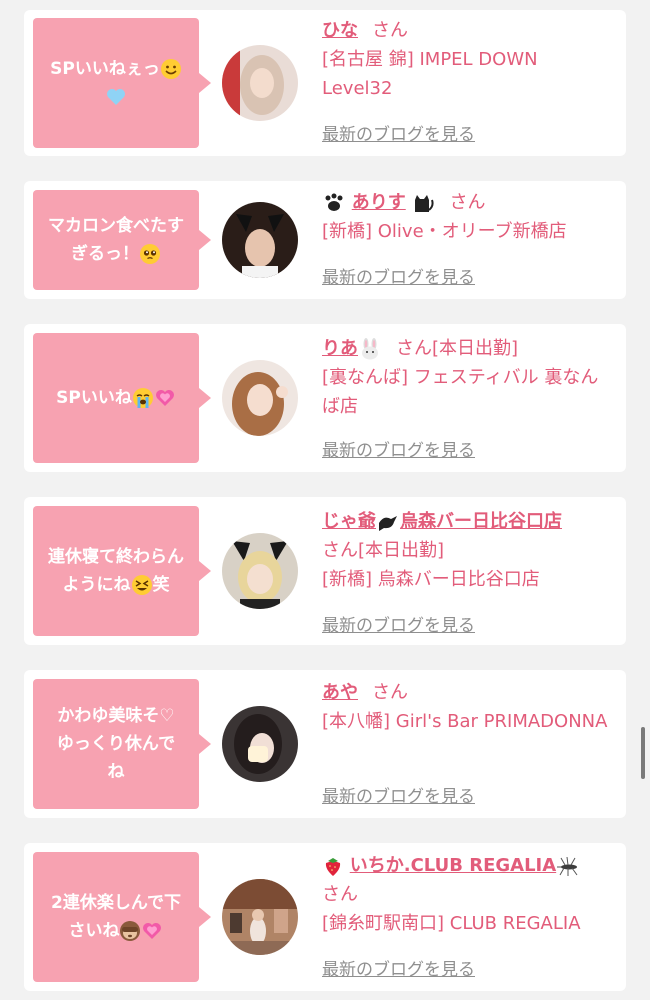 Image resolution: width=650 pixels, height=1000 pixels. What do you see at coordinates (170, 69) in the screenshot?
I see `smiling-face-emoji` at bounding box center [170, 69].